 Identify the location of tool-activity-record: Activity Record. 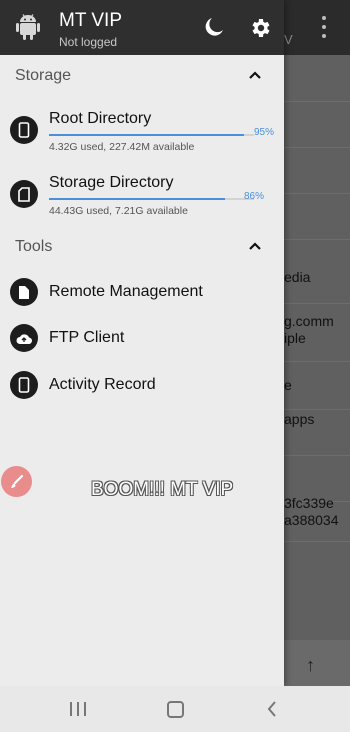
(142, 385).